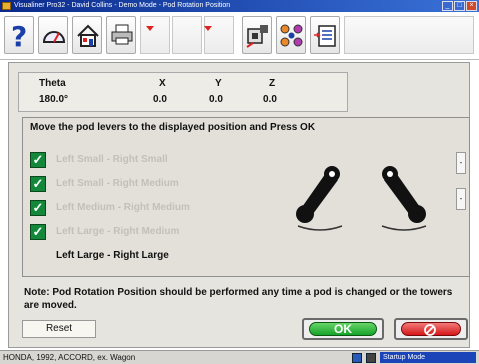  I want to click on current-position-label: Left Large - Right Large, so click(112, 255).